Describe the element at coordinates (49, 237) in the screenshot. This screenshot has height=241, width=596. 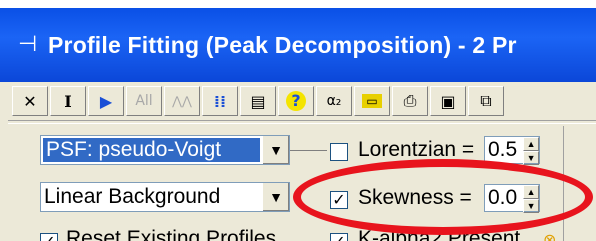
I see `reset-profiles-checkbox: ✓` at that location.